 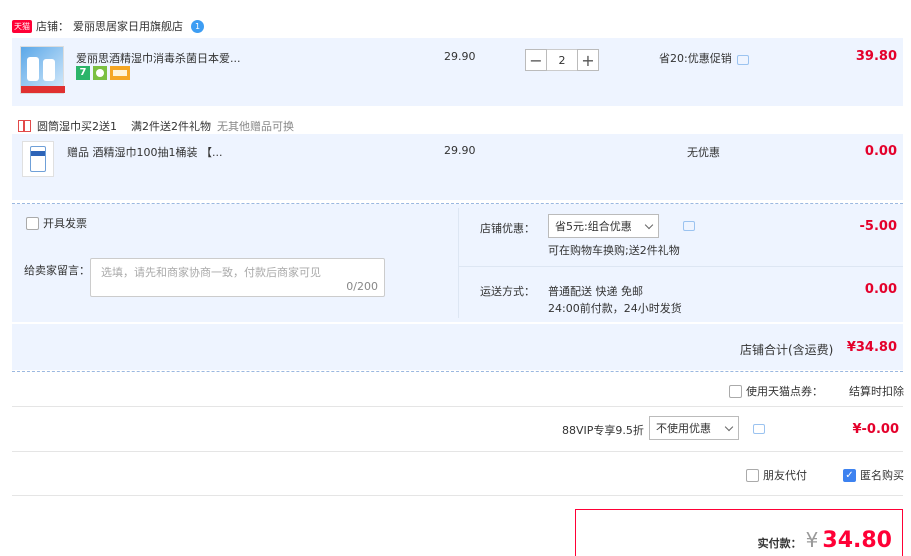 What do you see at coordinates (880, 151) in the screenshot?
I see `gift-total: 0.00` at bounding box center [880, 151].